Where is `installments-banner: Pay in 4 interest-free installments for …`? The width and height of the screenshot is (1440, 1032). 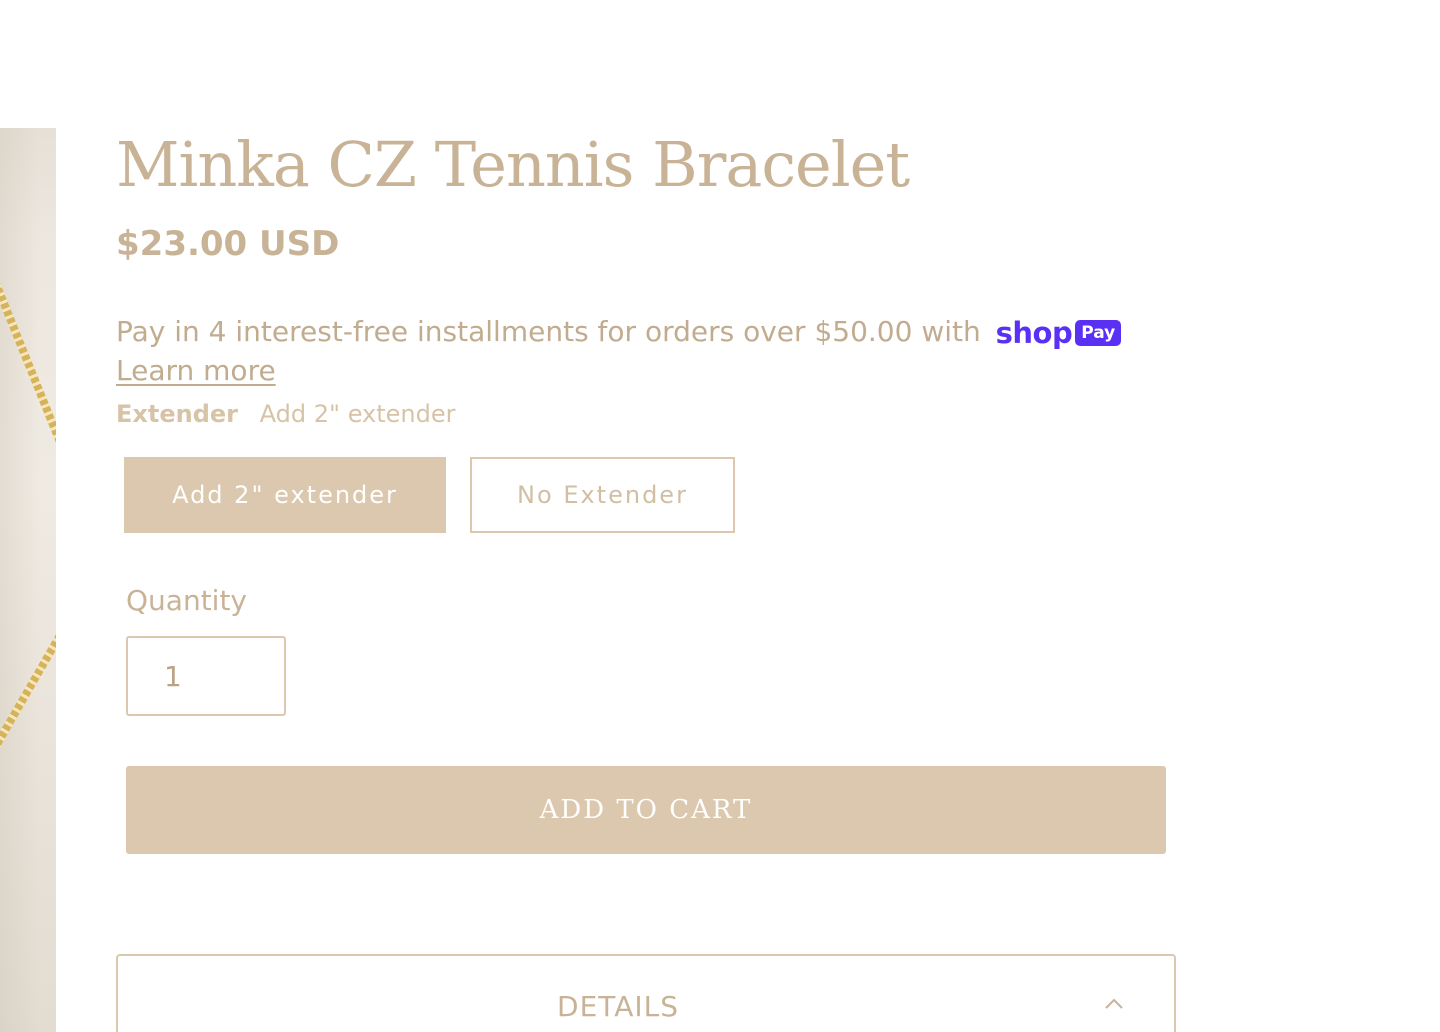 installments-banner: Pay in 4 interest-free installments for … is located at coordinates (656, 332).